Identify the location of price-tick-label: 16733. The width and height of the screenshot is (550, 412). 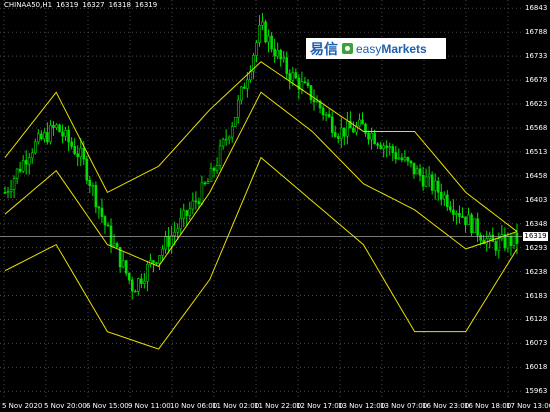
(536, 56).